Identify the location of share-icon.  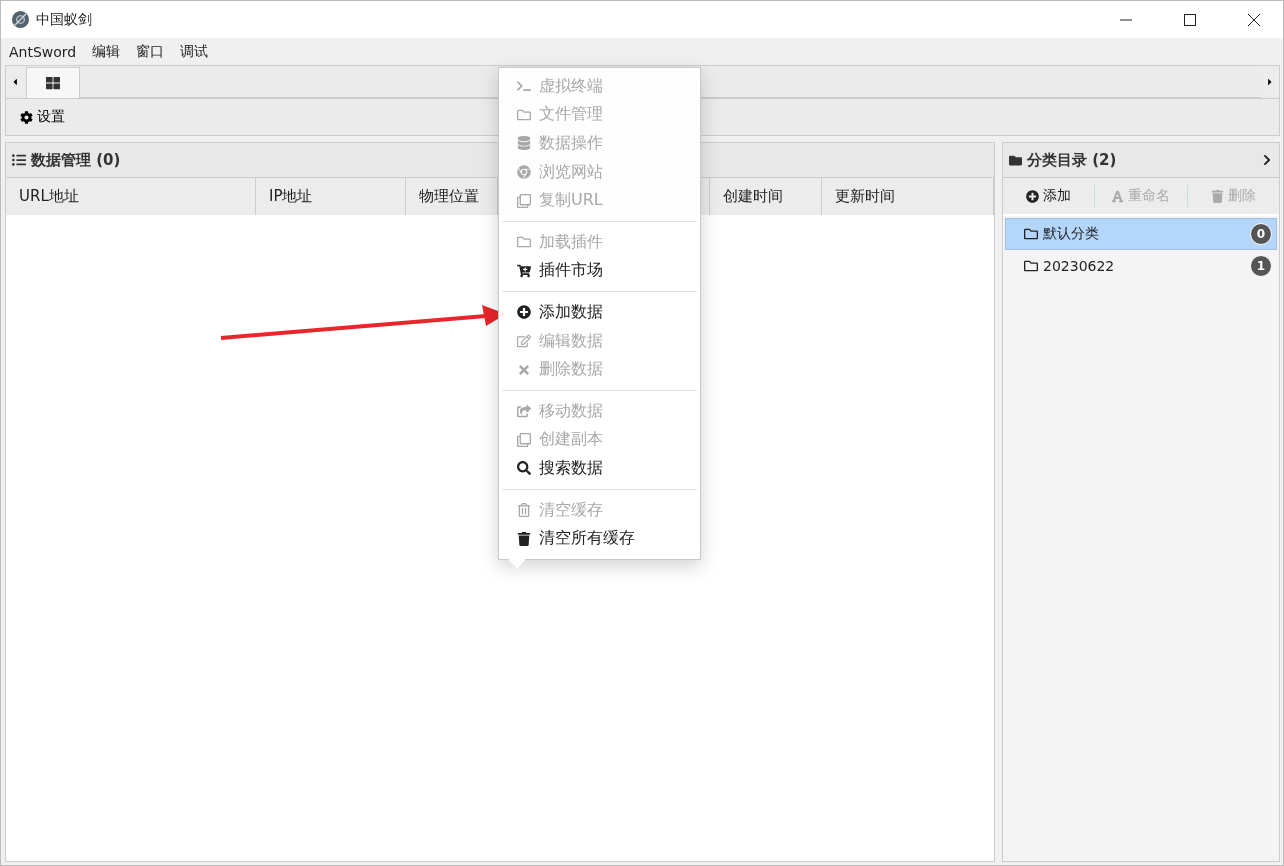
(523, 411).